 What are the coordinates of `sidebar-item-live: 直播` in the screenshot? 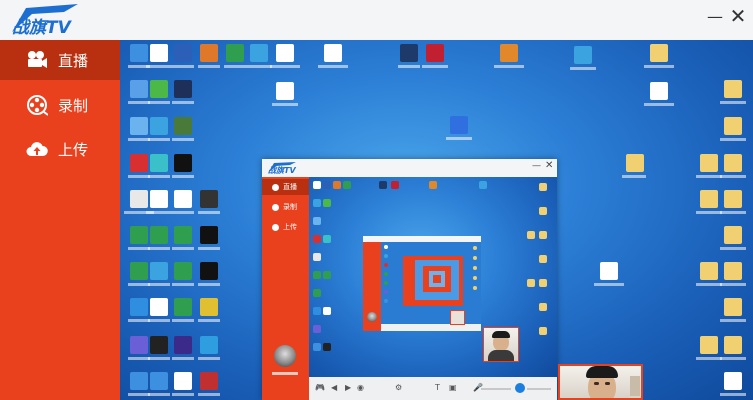 It's located at (63, 60).